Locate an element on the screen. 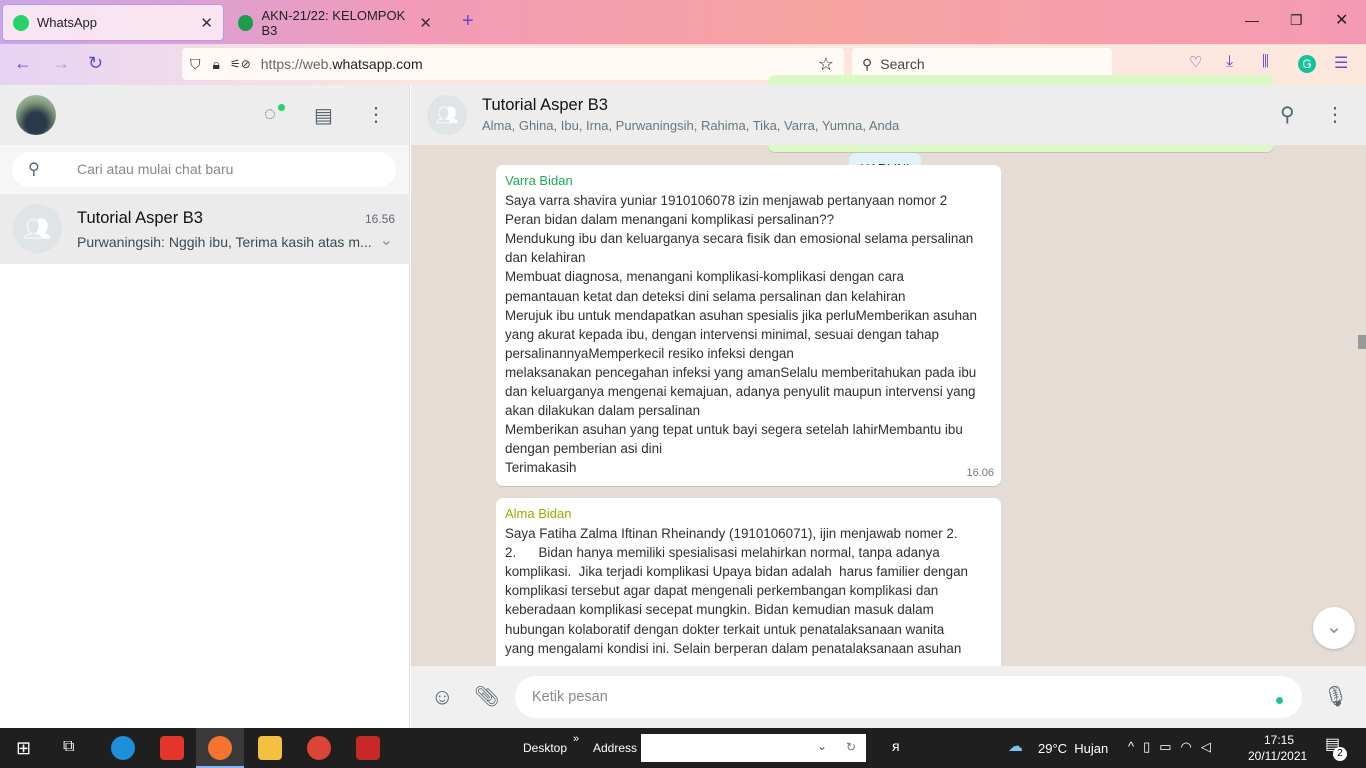  status-dot is located at coordinates (281, 107).